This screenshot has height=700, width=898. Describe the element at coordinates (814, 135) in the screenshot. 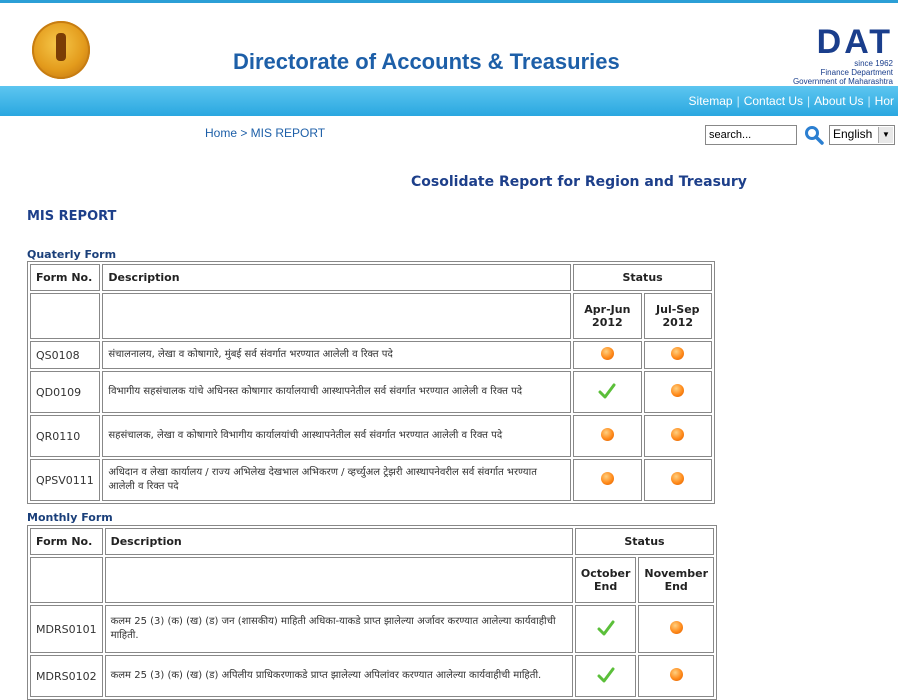

I see `search-icon` at that location.